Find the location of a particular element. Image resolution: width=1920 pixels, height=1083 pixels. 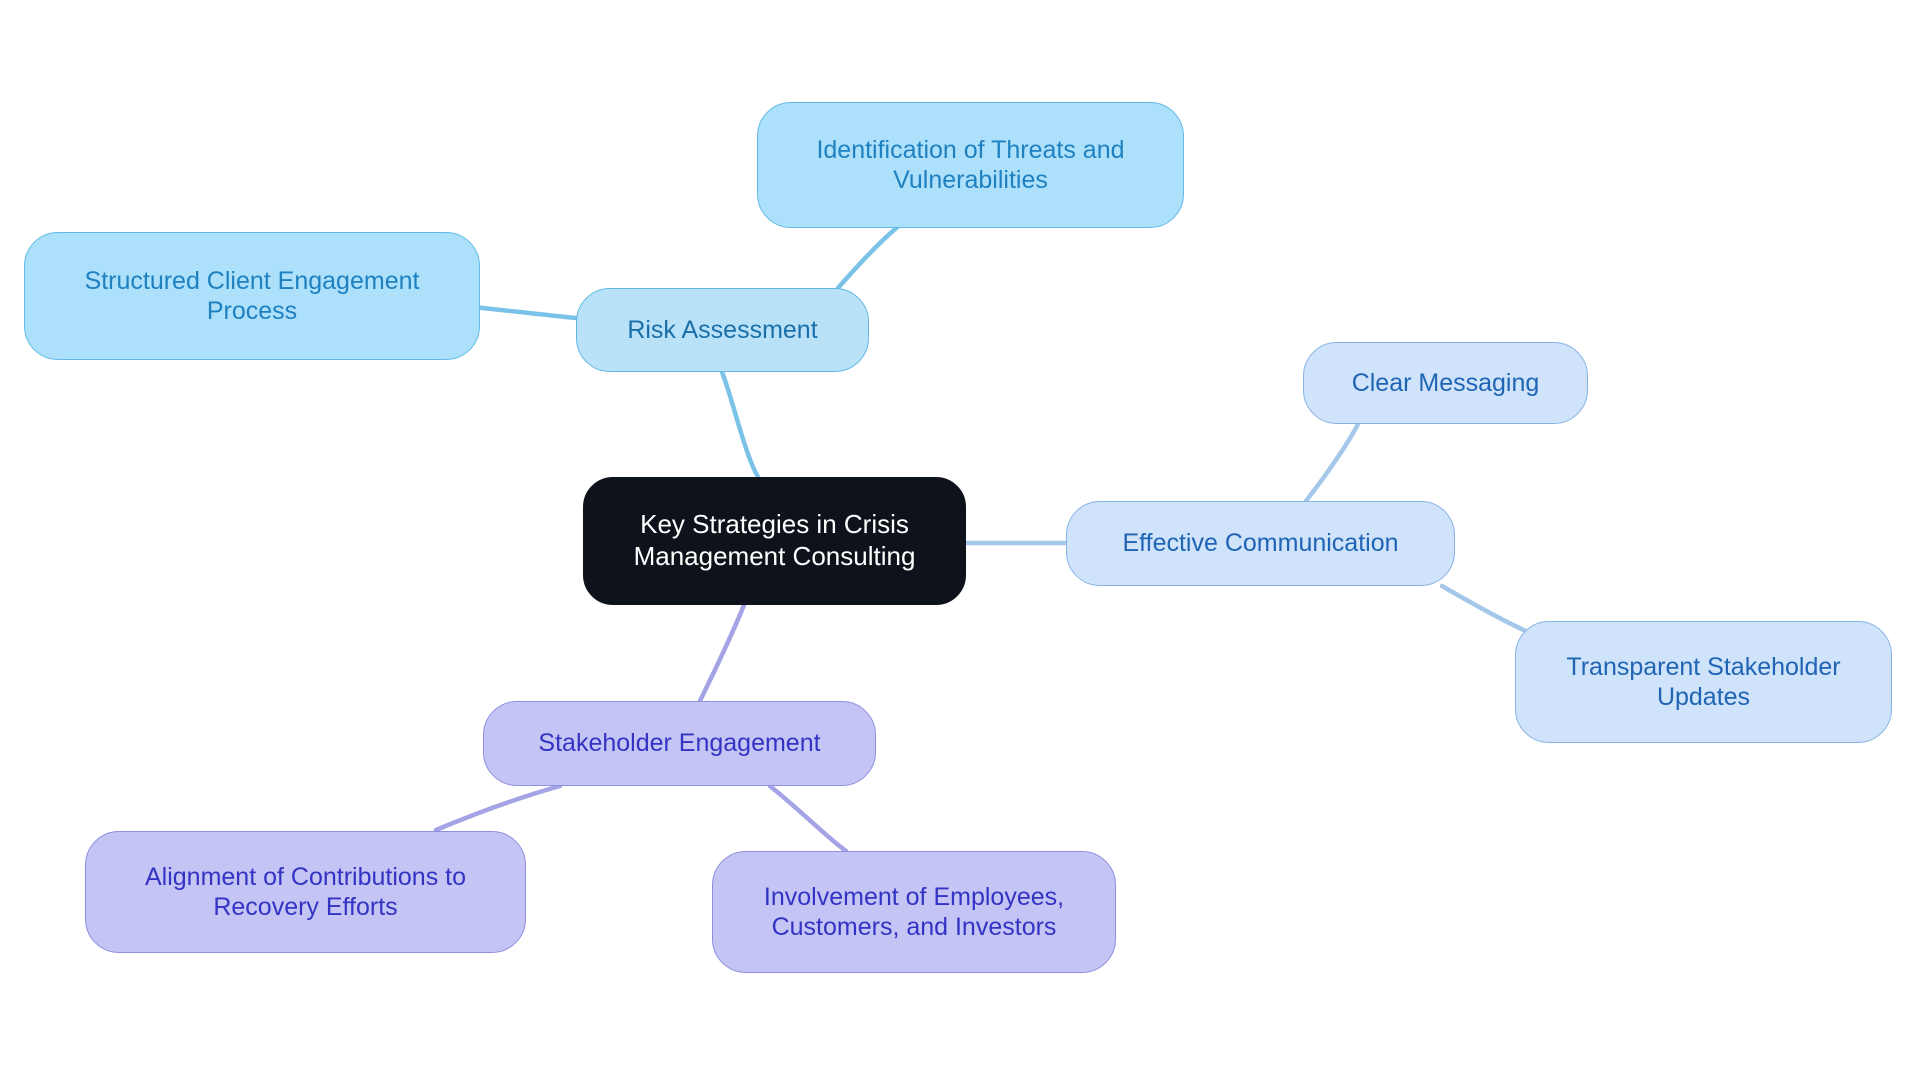

node-transparent-stakeholder-updates: Transparent Stakeholder Updates is located at coordinates (1703, 682).